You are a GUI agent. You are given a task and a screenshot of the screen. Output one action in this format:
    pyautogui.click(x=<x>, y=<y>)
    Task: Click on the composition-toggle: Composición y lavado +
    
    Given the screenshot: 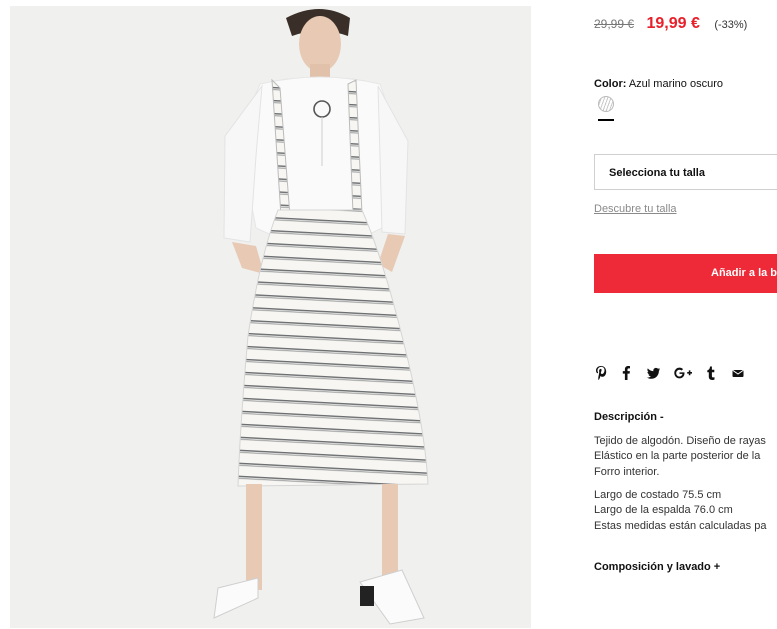 What is the action you would take?
    pyautogui.click(x=657, y=567)
    